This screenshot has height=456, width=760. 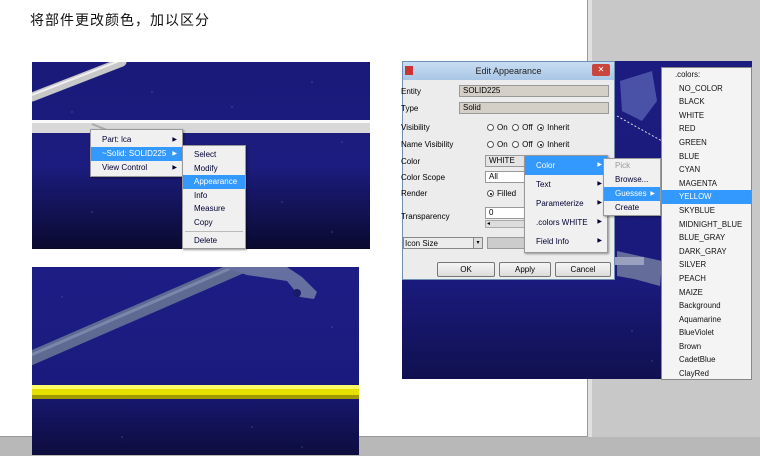 What do you see at coordinates (443, 243) in the screenshot?
I see `icon-size-select: ▾` at bounding box center [443, 243].